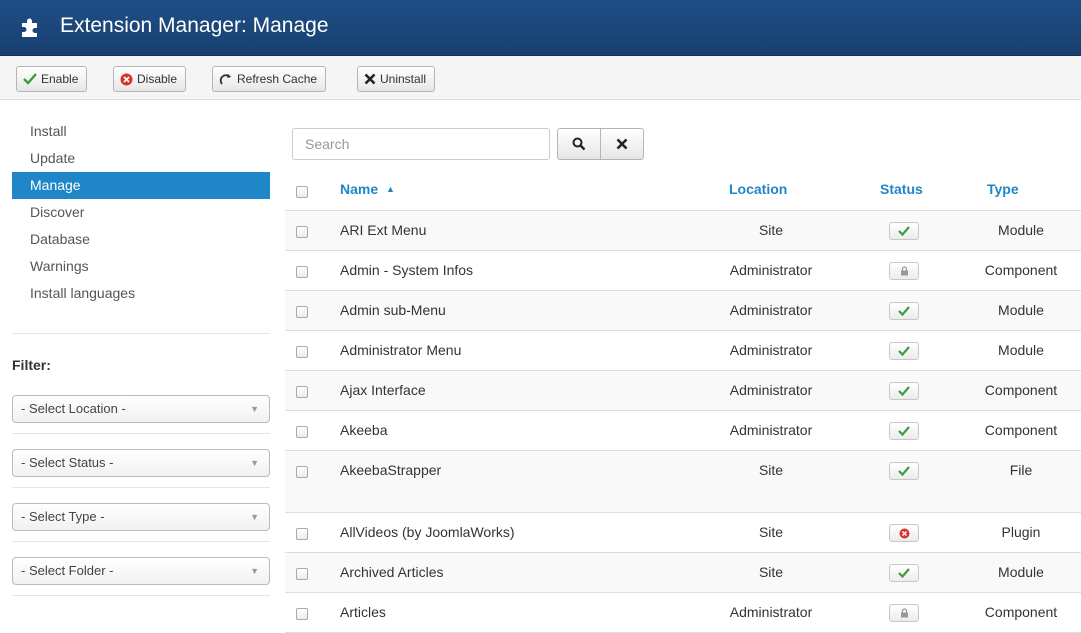 The width and height of the screenshot is (1081, 633). I want to click on page-title: Extension Manager: Manage, so click(194, 25).